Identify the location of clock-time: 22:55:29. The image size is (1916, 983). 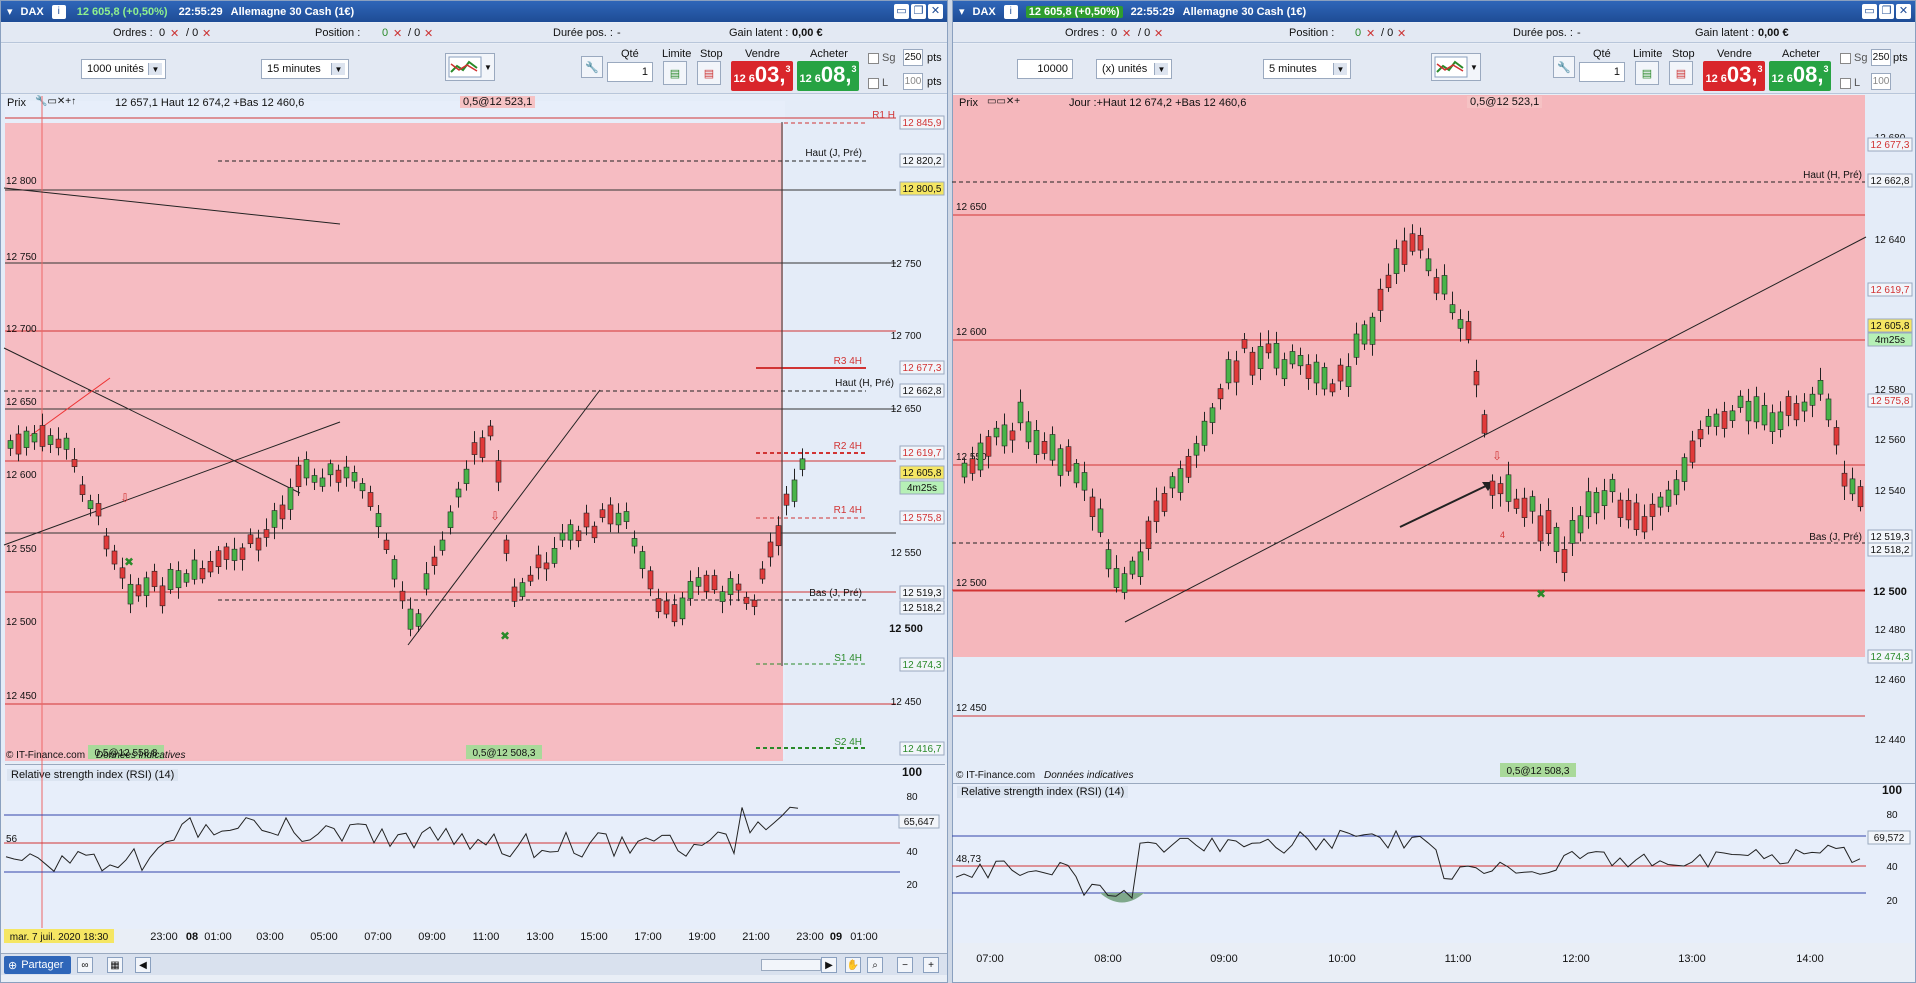
(1152, 11).